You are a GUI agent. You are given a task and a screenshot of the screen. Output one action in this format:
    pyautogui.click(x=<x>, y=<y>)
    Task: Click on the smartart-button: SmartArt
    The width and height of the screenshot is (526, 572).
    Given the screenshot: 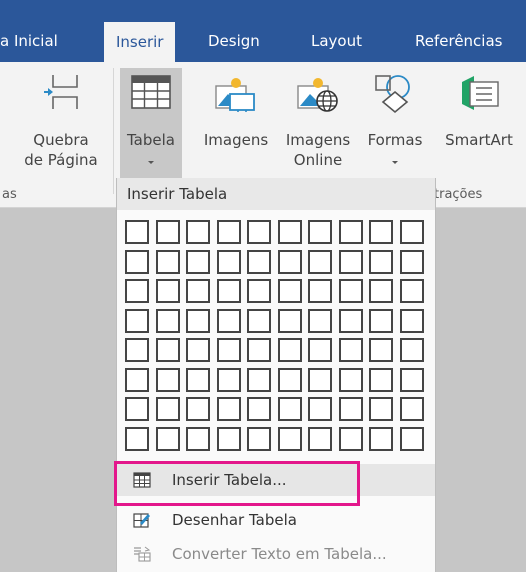 What is the action you would take?
    pyautogui.click(x=481, y=118)
    